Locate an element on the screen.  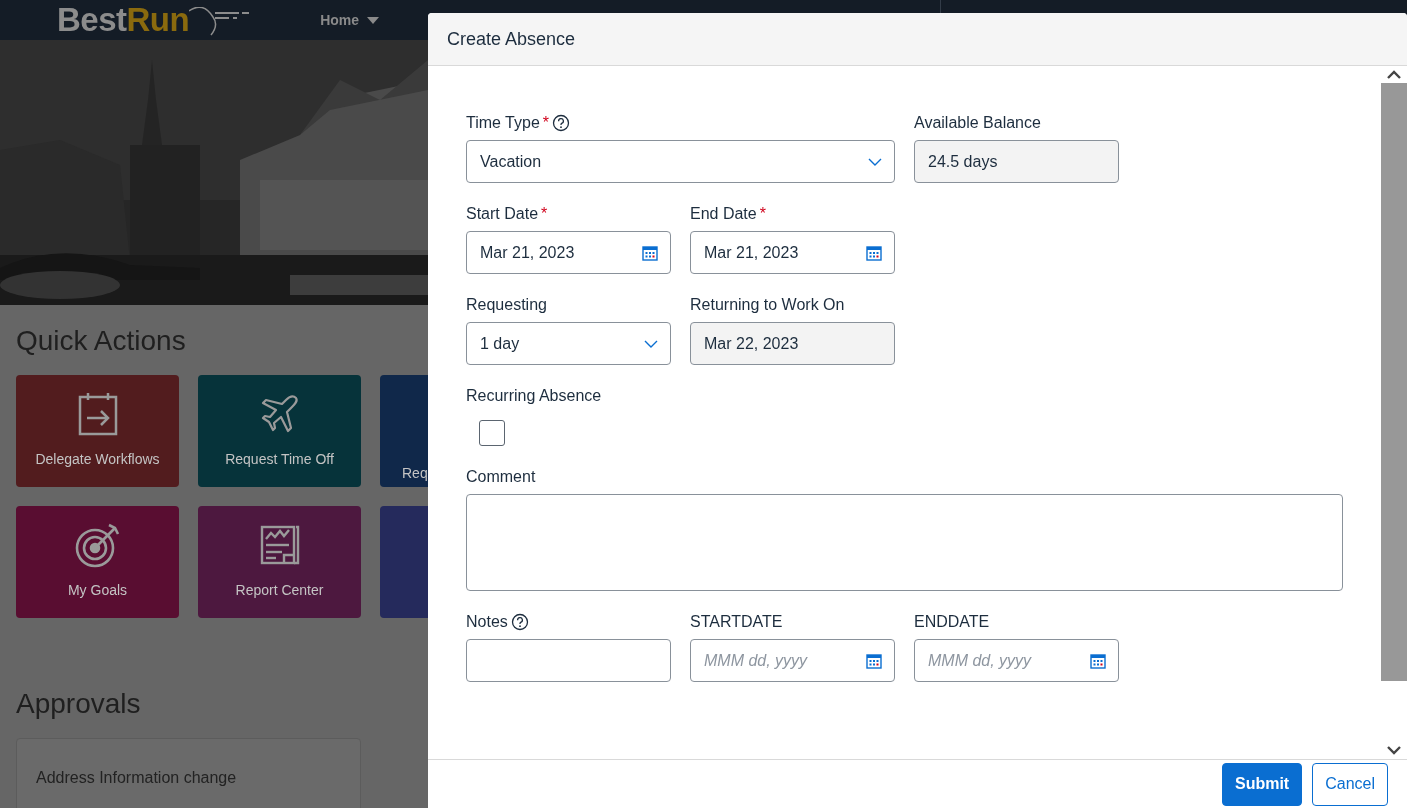
field-label: Recurring Absence is located at coordinates (534, 396).